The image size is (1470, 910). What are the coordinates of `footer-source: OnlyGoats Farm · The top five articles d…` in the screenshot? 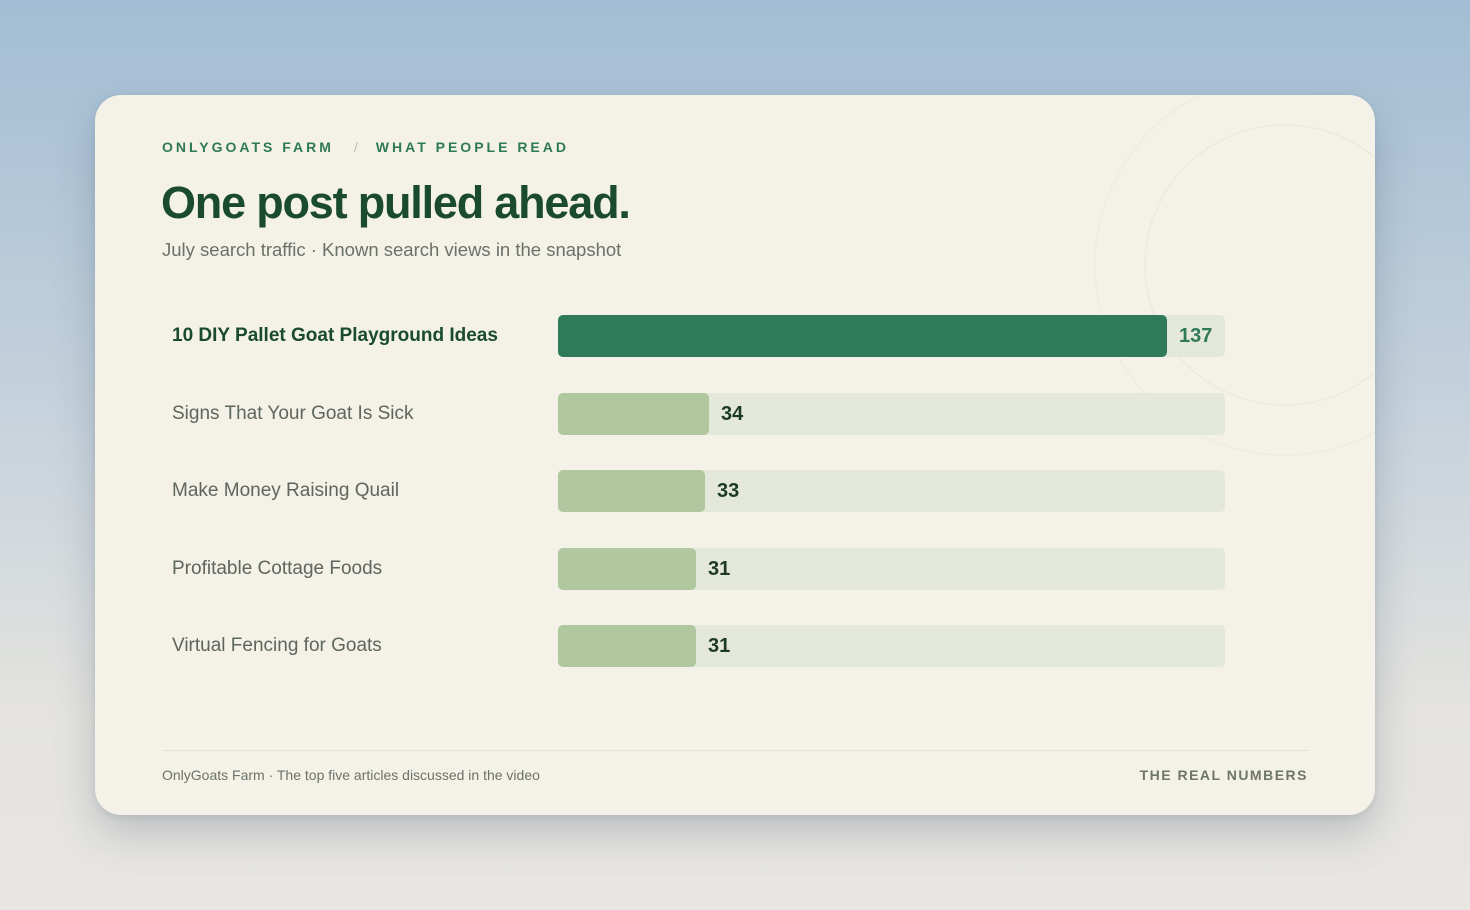 It's located at (351, 775).